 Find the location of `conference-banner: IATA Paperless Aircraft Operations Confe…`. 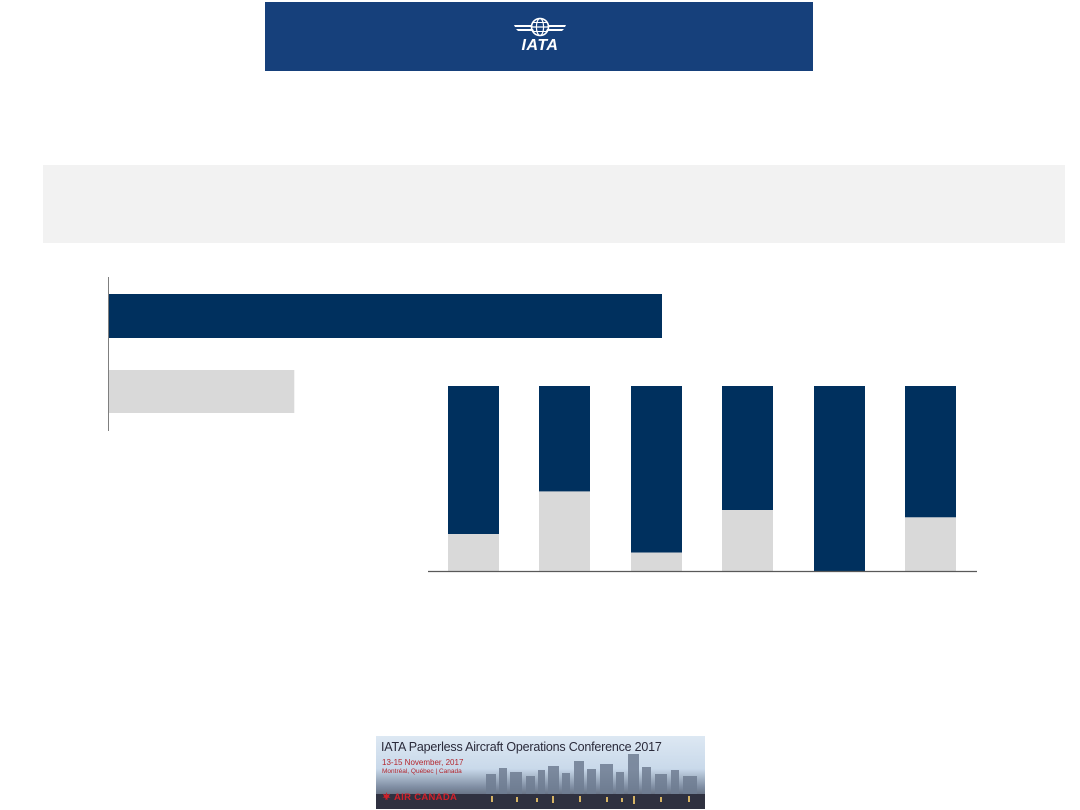

conference-banner: IATA Paperless Aircraft Operations Confe… is located at coordinates (540, 772).